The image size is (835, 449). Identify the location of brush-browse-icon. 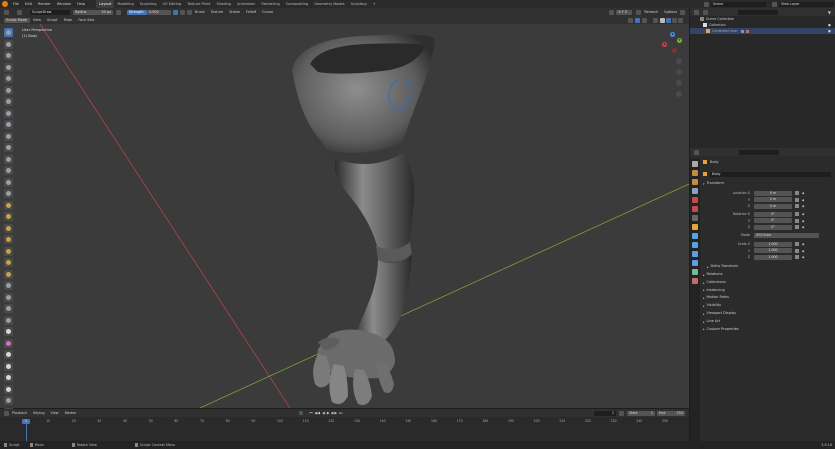
(19, 12).